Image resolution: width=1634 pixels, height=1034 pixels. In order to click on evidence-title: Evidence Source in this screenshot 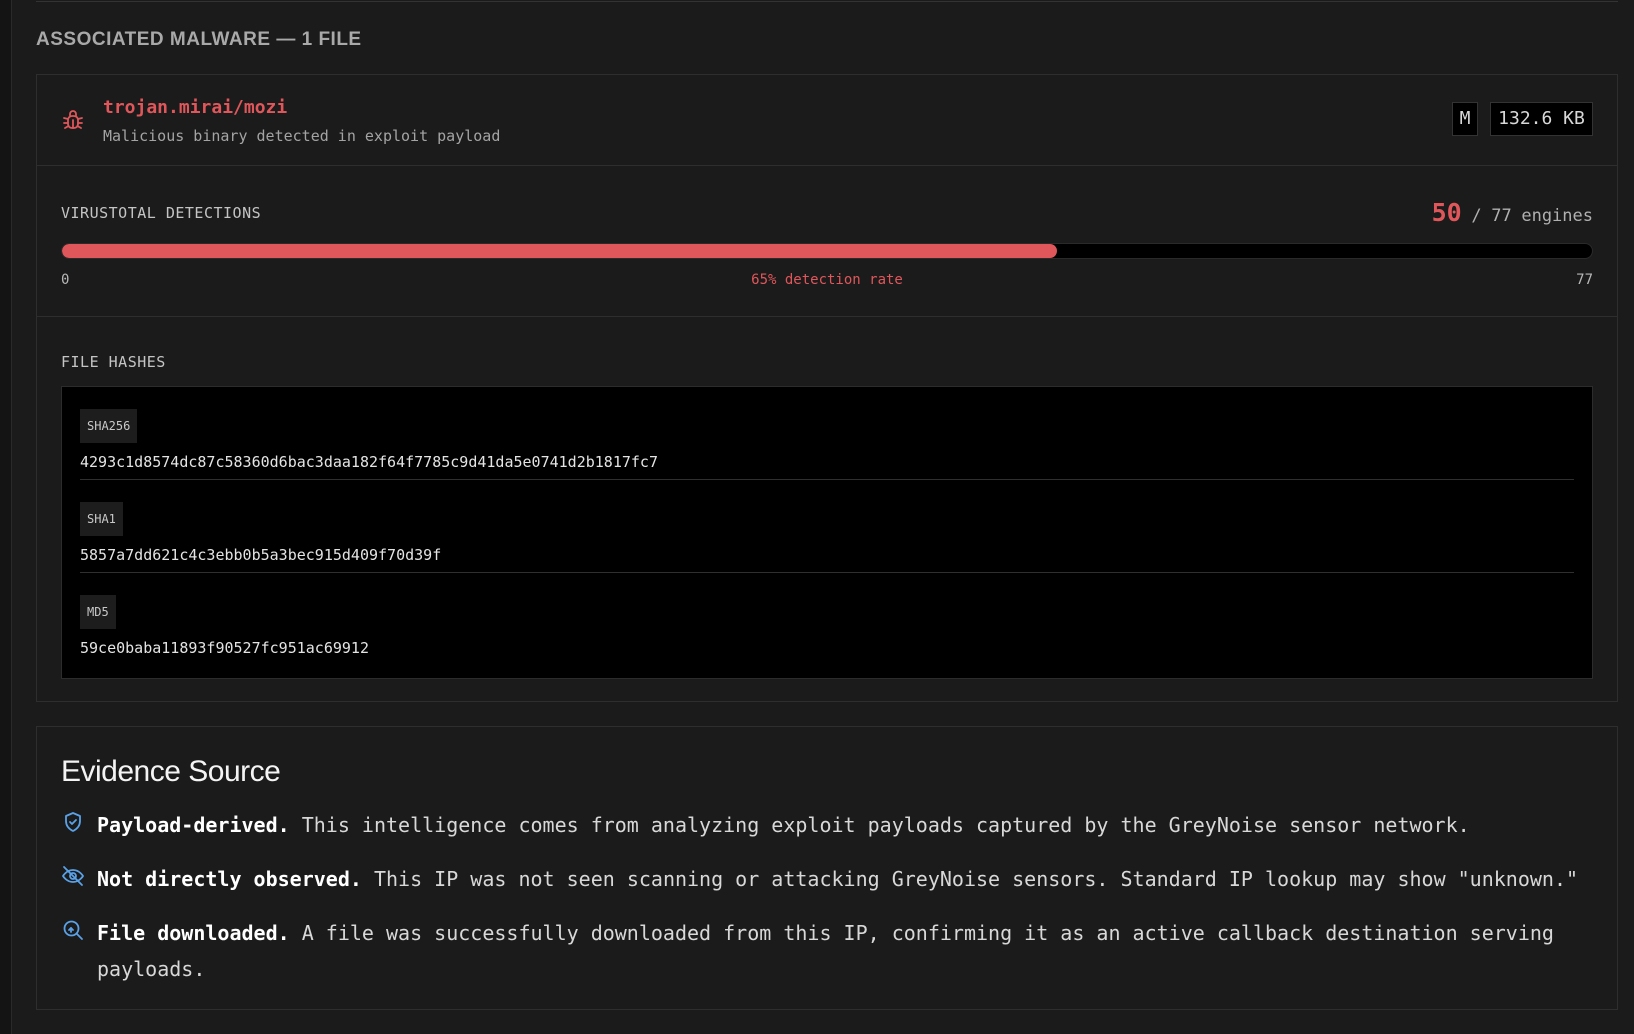, I will do `click(171, 771)`.